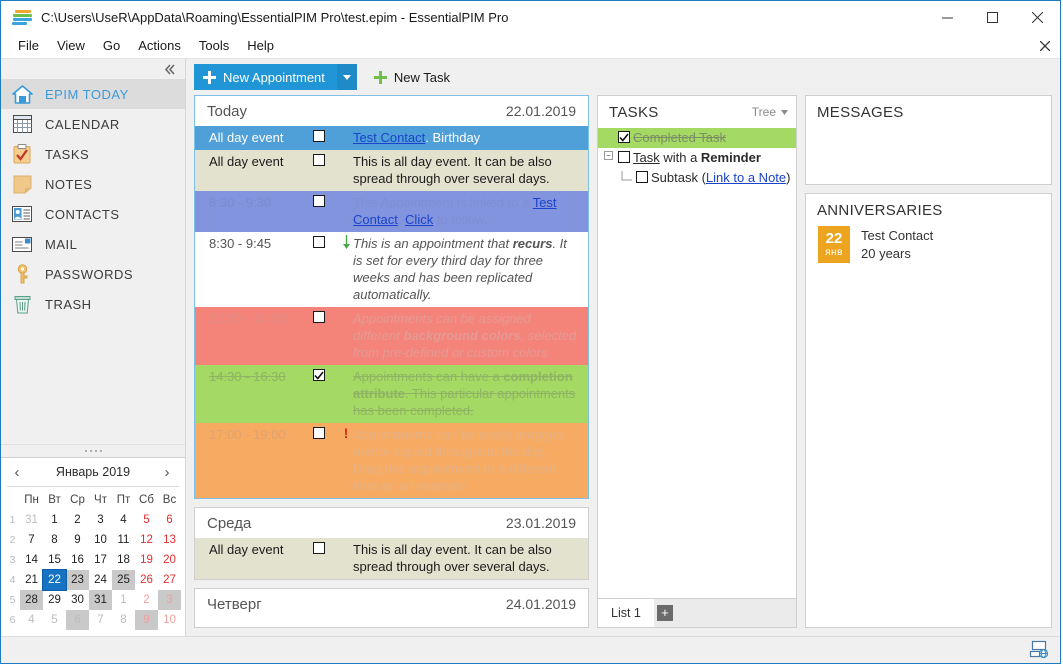 The width and height of the screenshot is (1063, 666). Describe the element at coordinates (346, 77) in the screenshot. I see `new-appointment-dropdown` at that location.